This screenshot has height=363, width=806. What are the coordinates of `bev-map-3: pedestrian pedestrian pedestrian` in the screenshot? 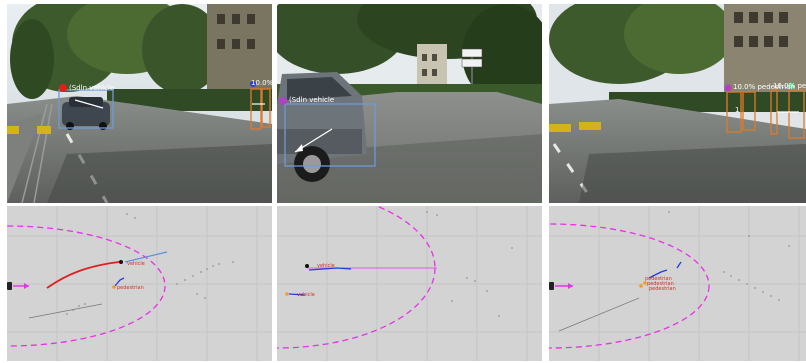 It's located at (677, 283).